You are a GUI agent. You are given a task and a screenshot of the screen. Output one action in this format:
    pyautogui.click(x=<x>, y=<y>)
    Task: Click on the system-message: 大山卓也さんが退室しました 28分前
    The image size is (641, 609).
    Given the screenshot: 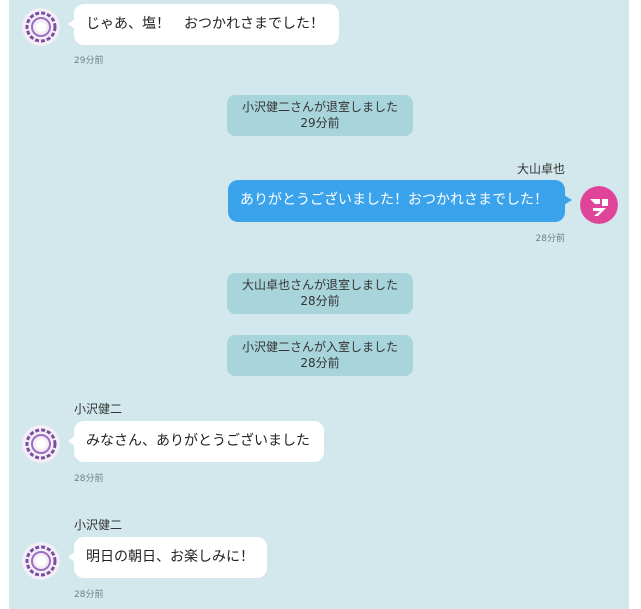 What is the action you would take?
    pyautogui.click(x=320, y=293)
    